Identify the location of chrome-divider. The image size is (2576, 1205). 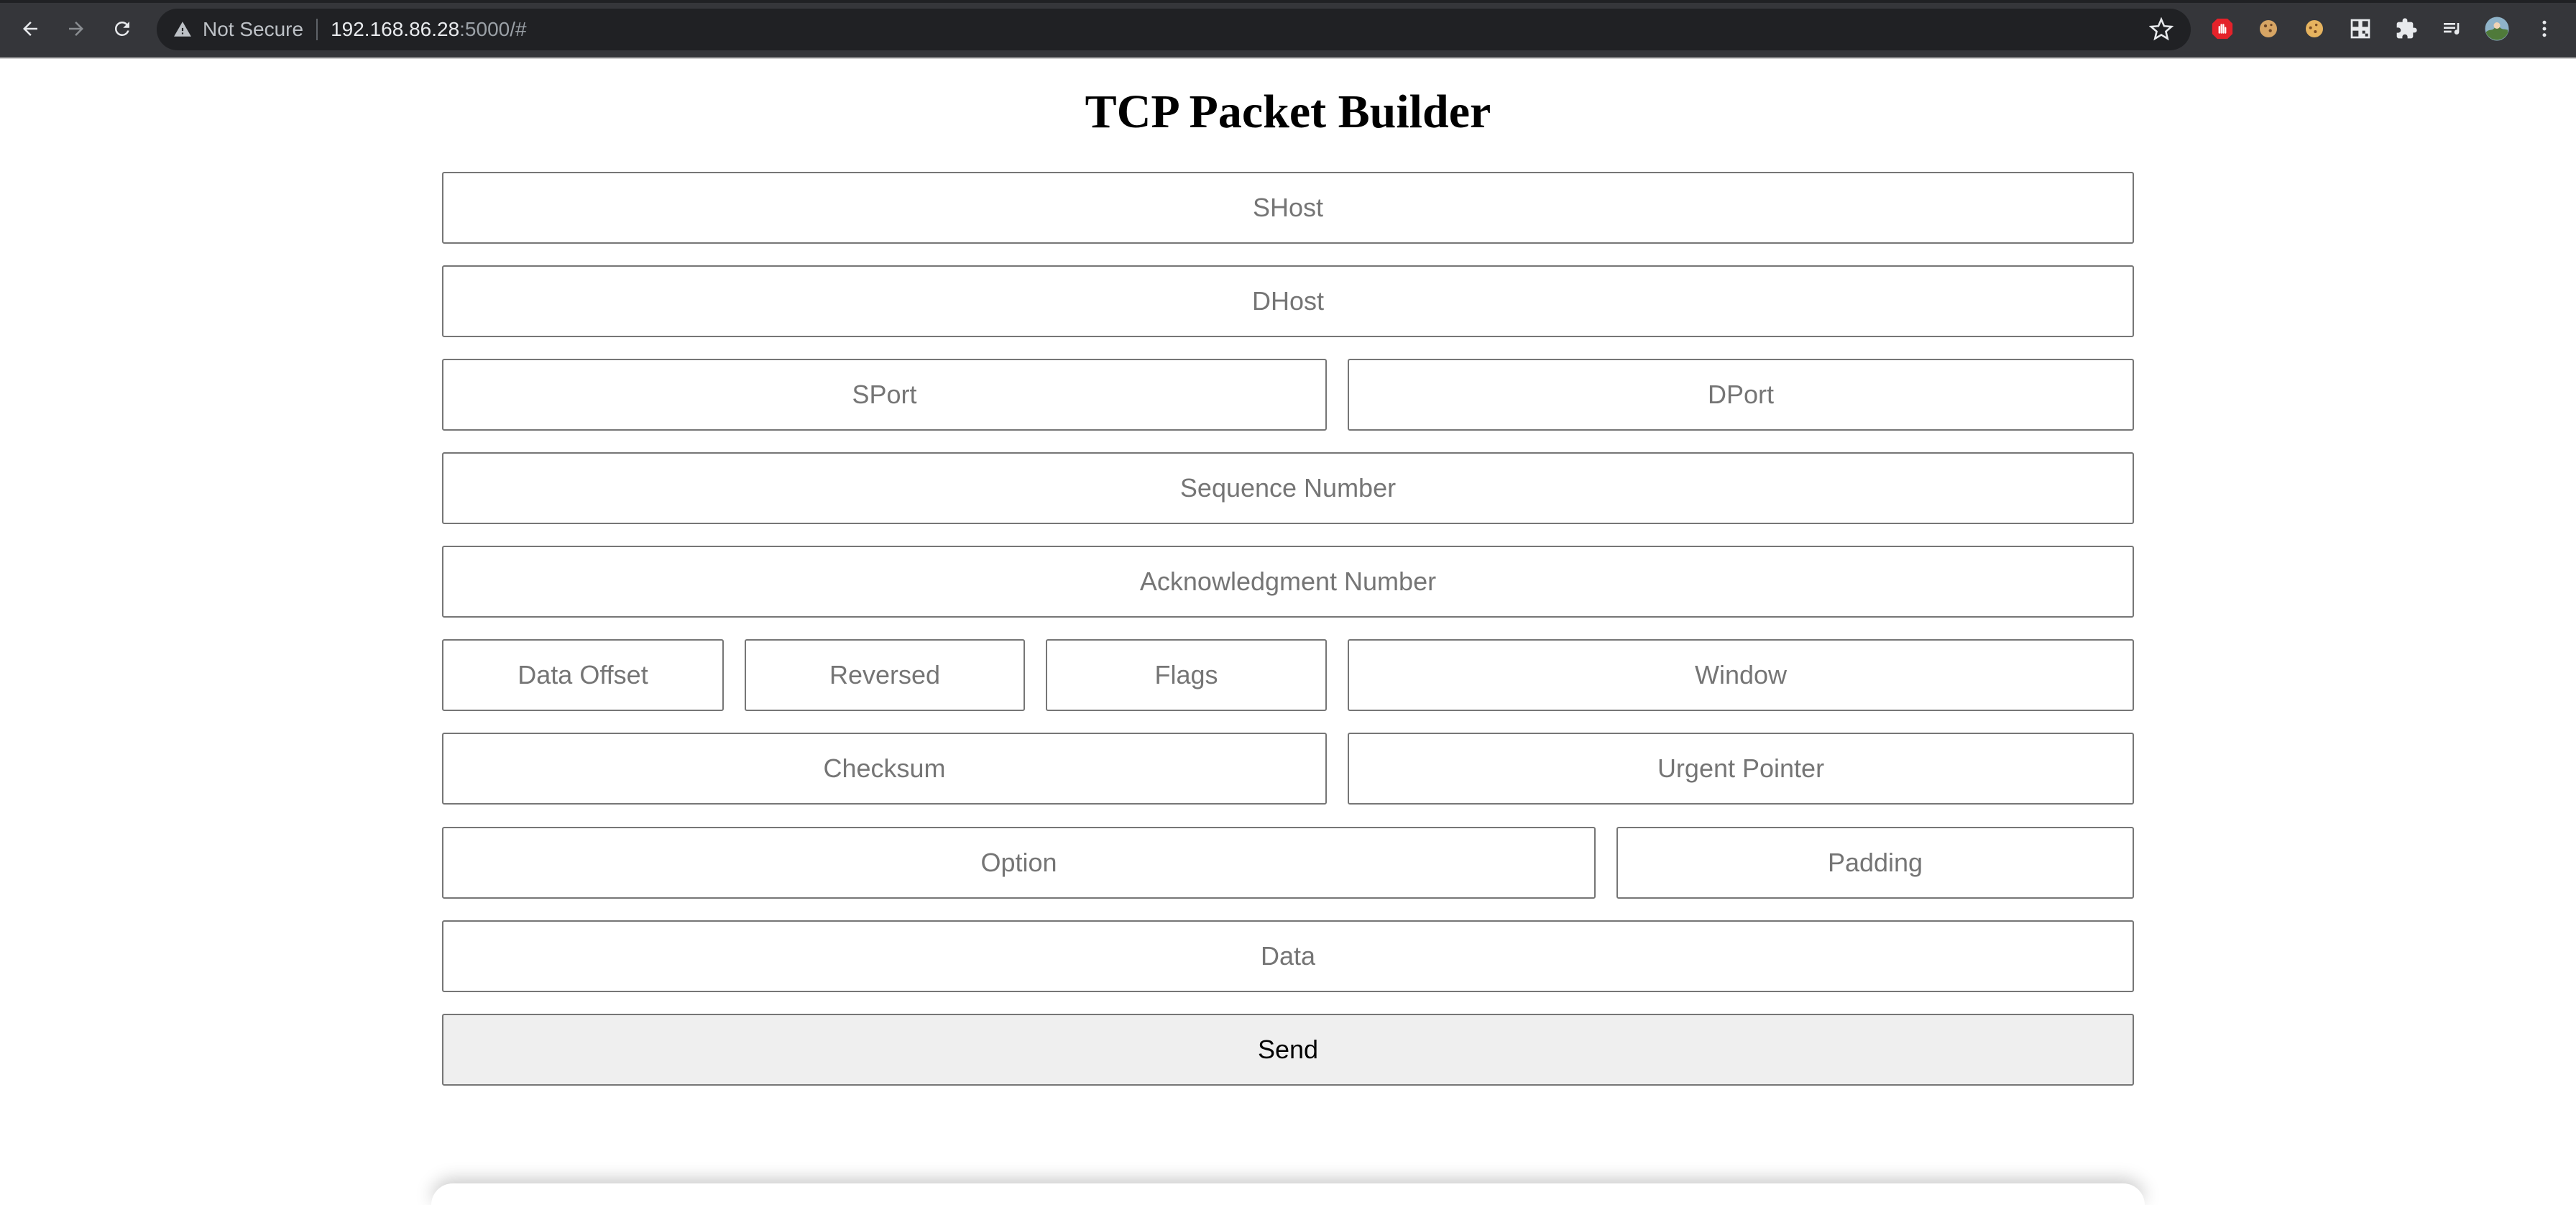
(1288, 58).